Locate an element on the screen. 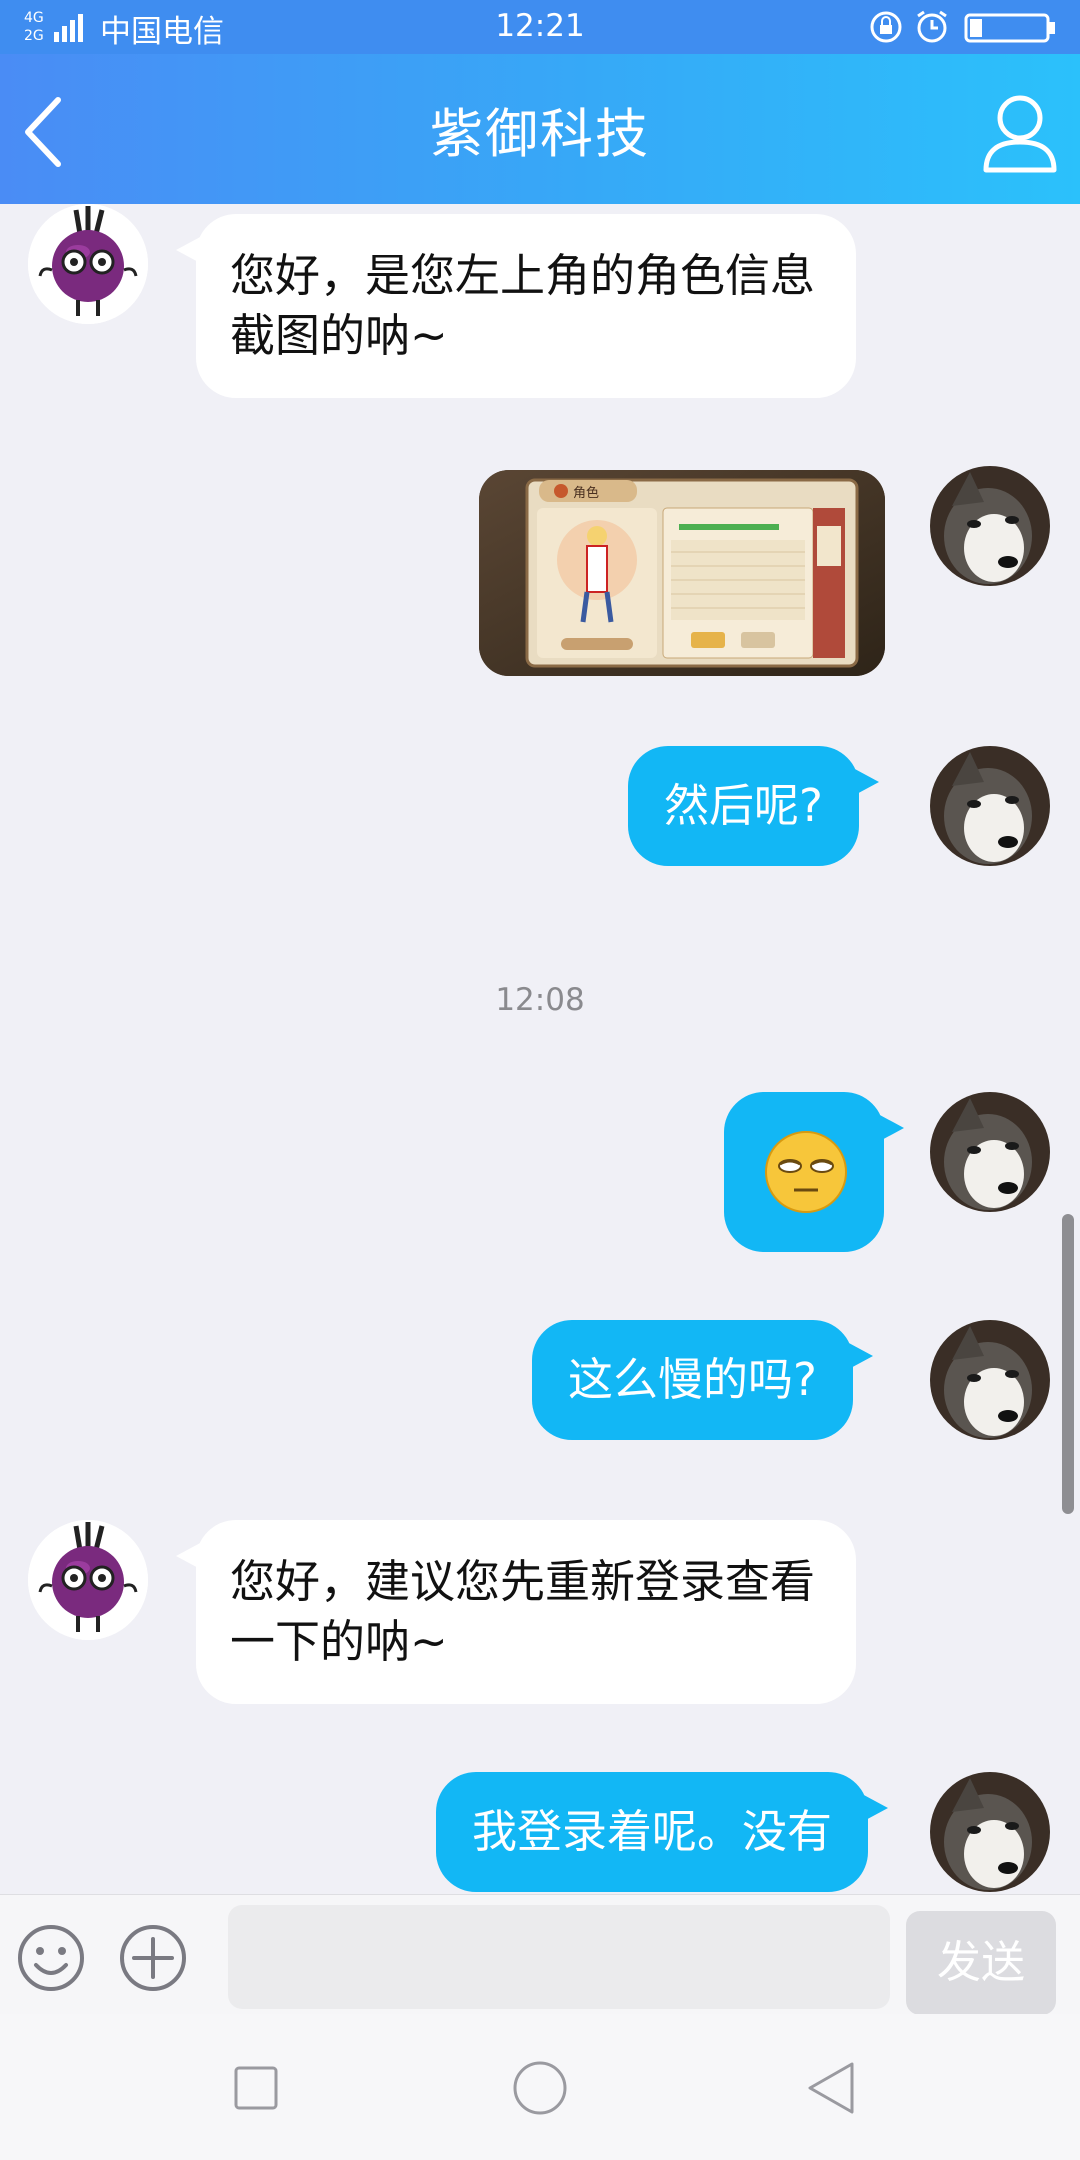 This screenshot has width=1080, height=2160. message-bubble-outgoing: 这么慢的吗? is located at coordinates (702, 1380).